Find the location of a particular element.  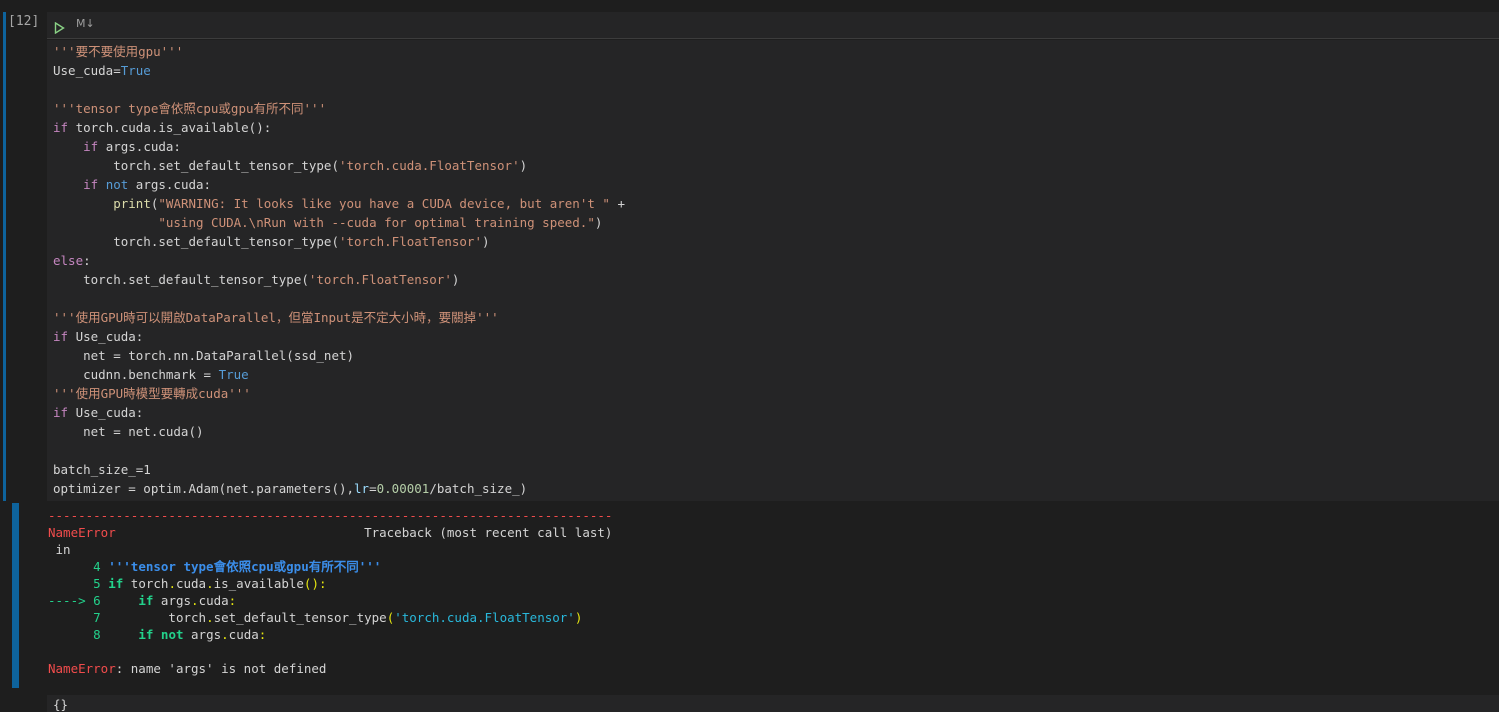

code-line: '''tensor type會依照cpu或gpu有所不同''' is located at coordinates (339, 108).